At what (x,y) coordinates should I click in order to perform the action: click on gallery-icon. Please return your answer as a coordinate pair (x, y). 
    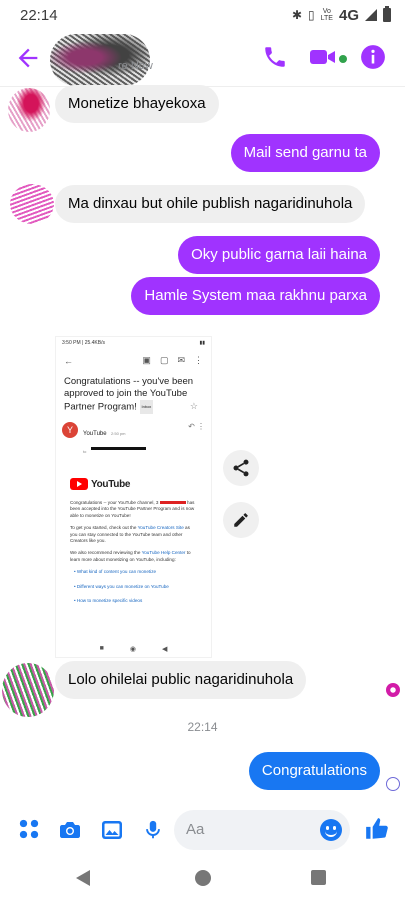
    Looking at the image, I should click on (112, 830).